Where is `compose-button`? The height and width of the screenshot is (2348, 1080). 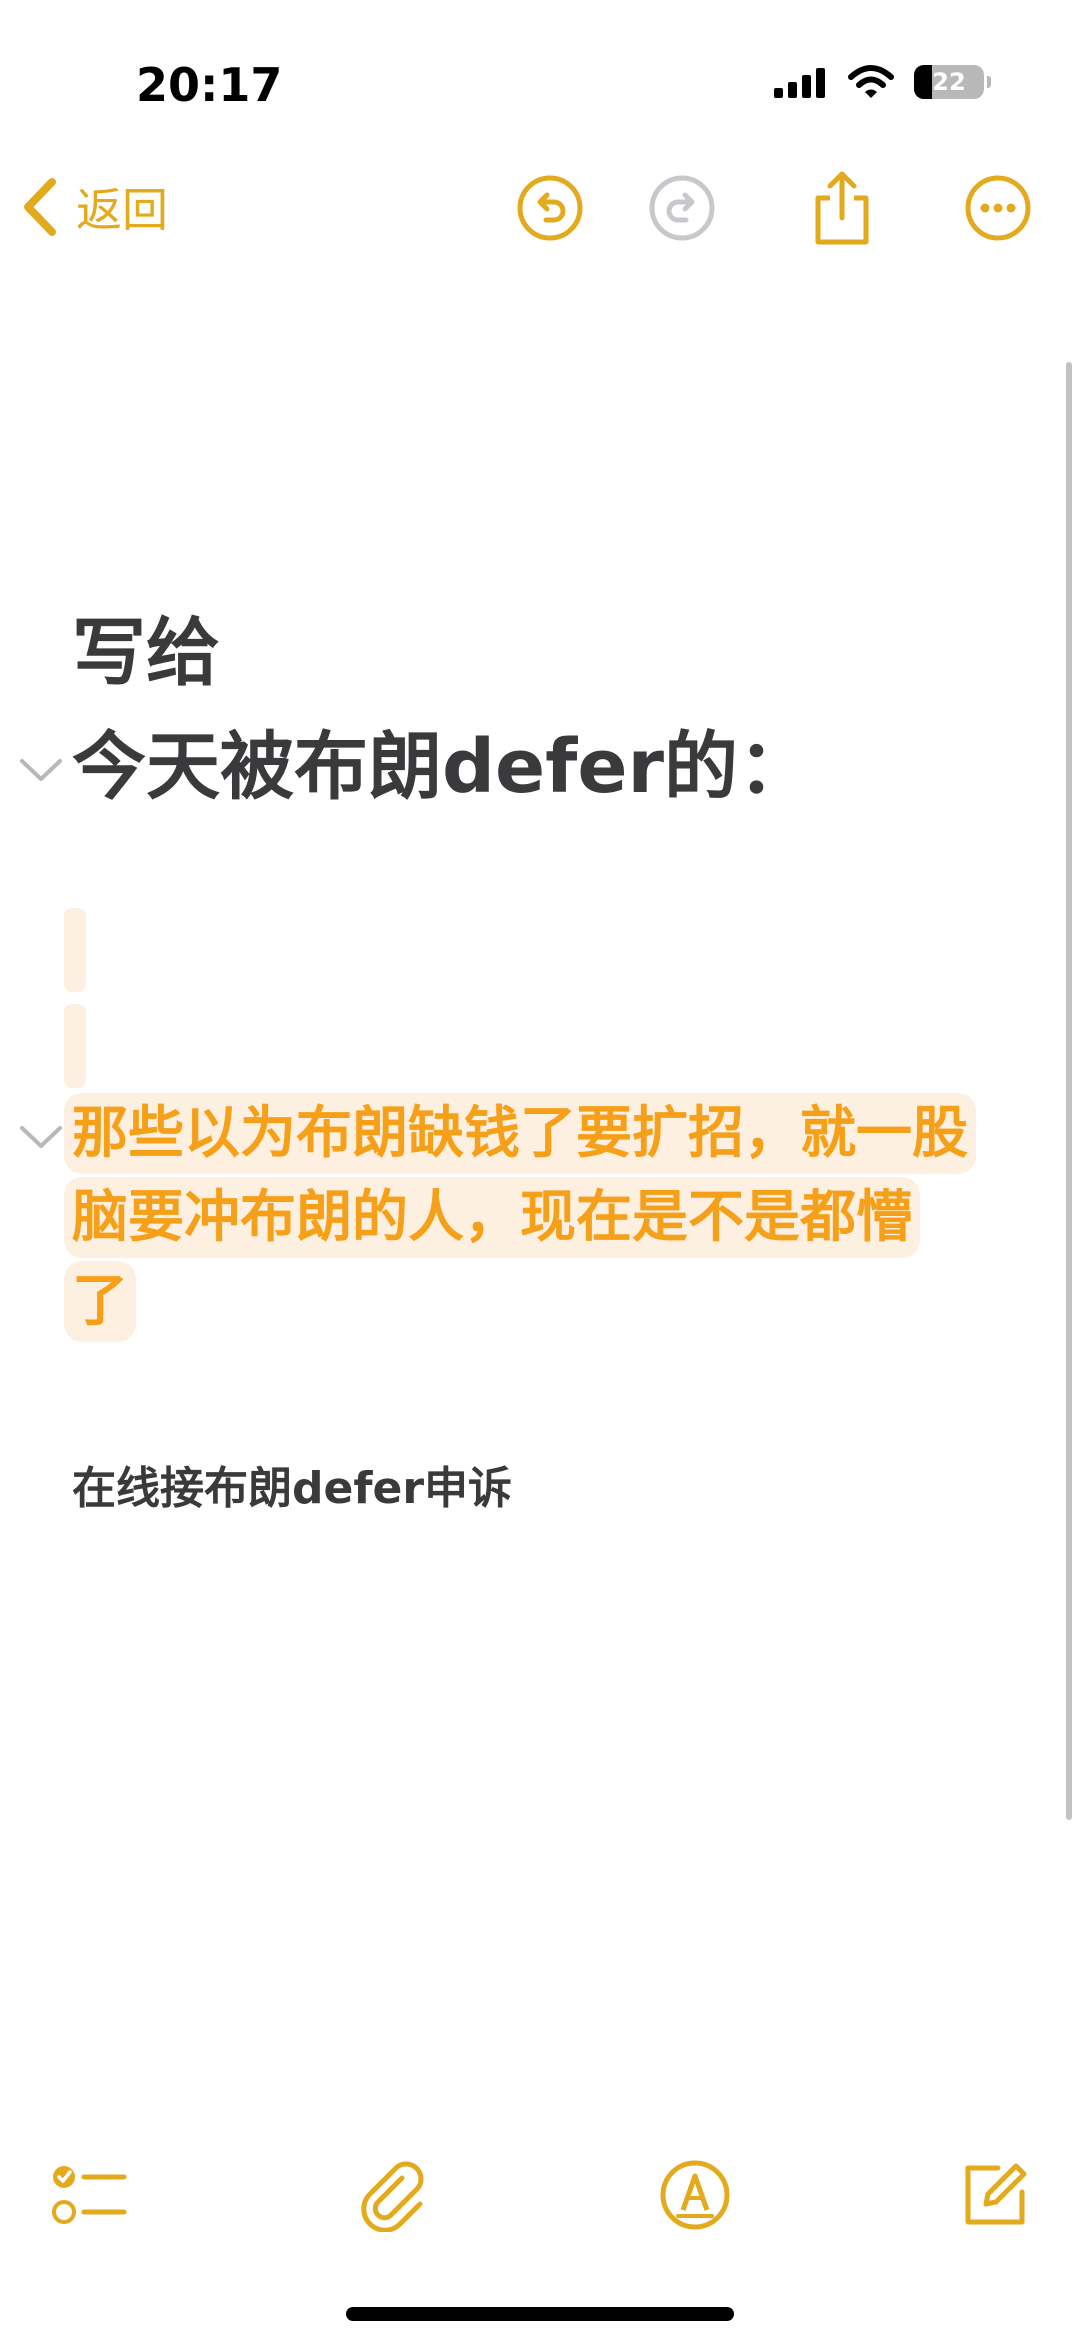 compose-button is located at coordinates (995, 2195).